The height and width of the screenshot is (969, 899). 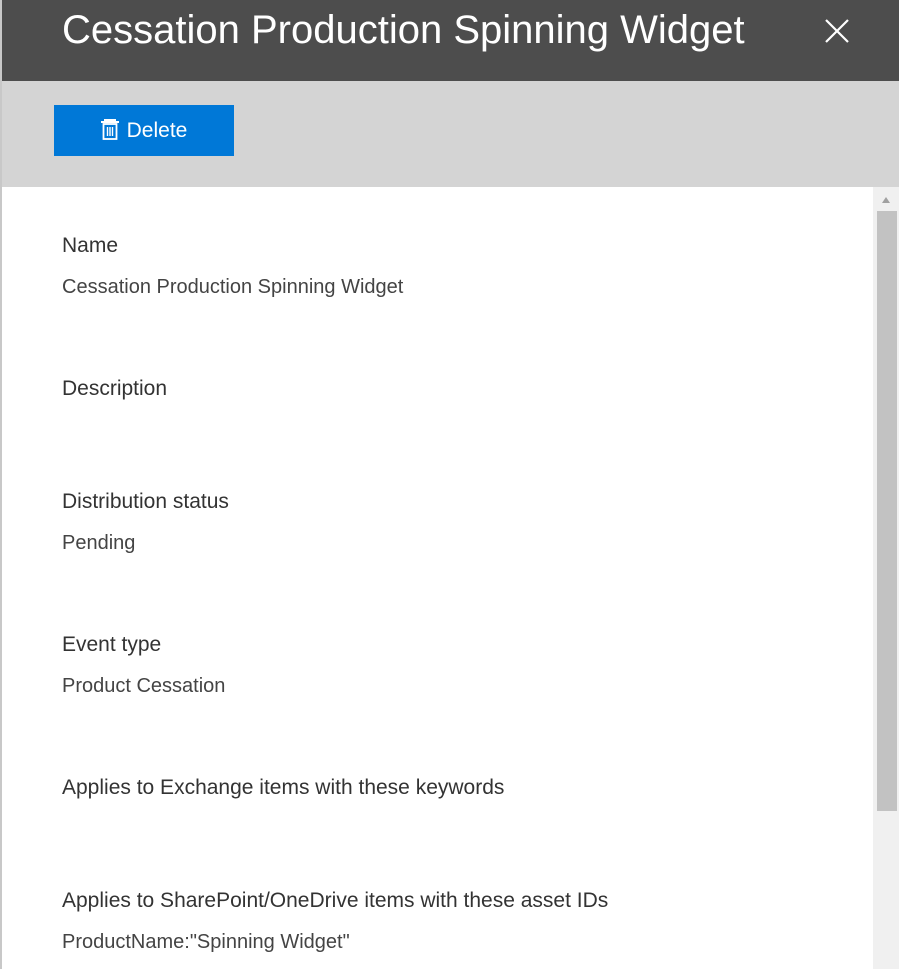 What do you see at coordinates (157, 130) in the screenshot?
I see `delete-button-label: Delete` at bounding box center [157, 130].